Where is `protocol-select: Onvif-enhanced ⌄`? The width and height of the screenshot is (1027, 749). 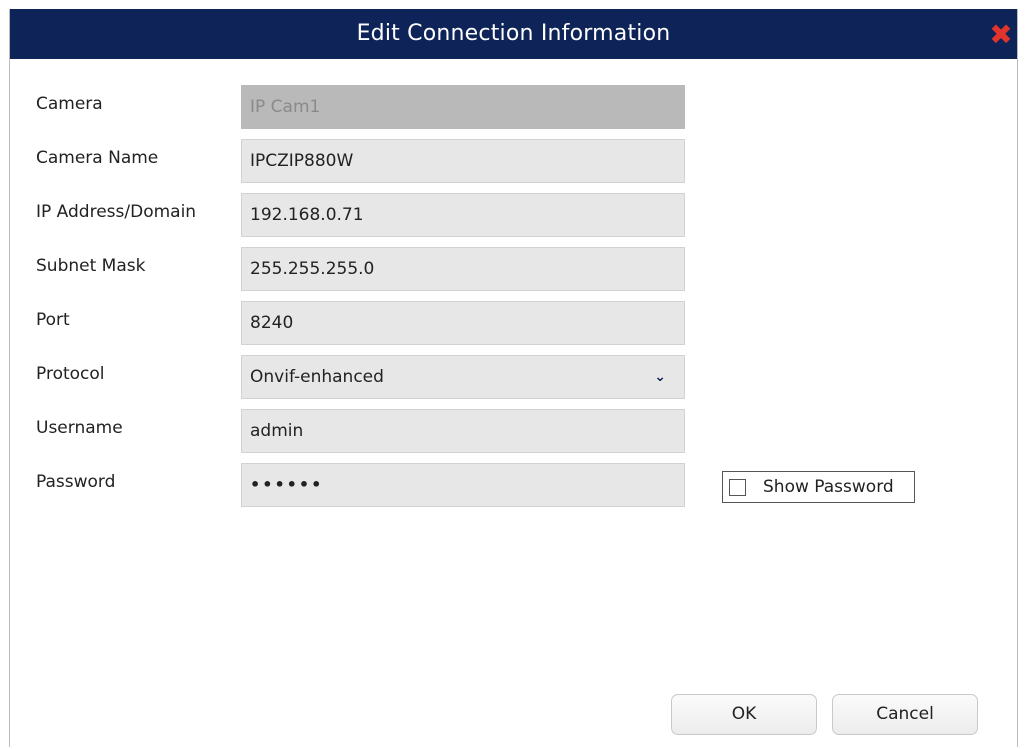 protocol-select: Onvif-enhanced ⌄ is located at coordinates (463, 377).